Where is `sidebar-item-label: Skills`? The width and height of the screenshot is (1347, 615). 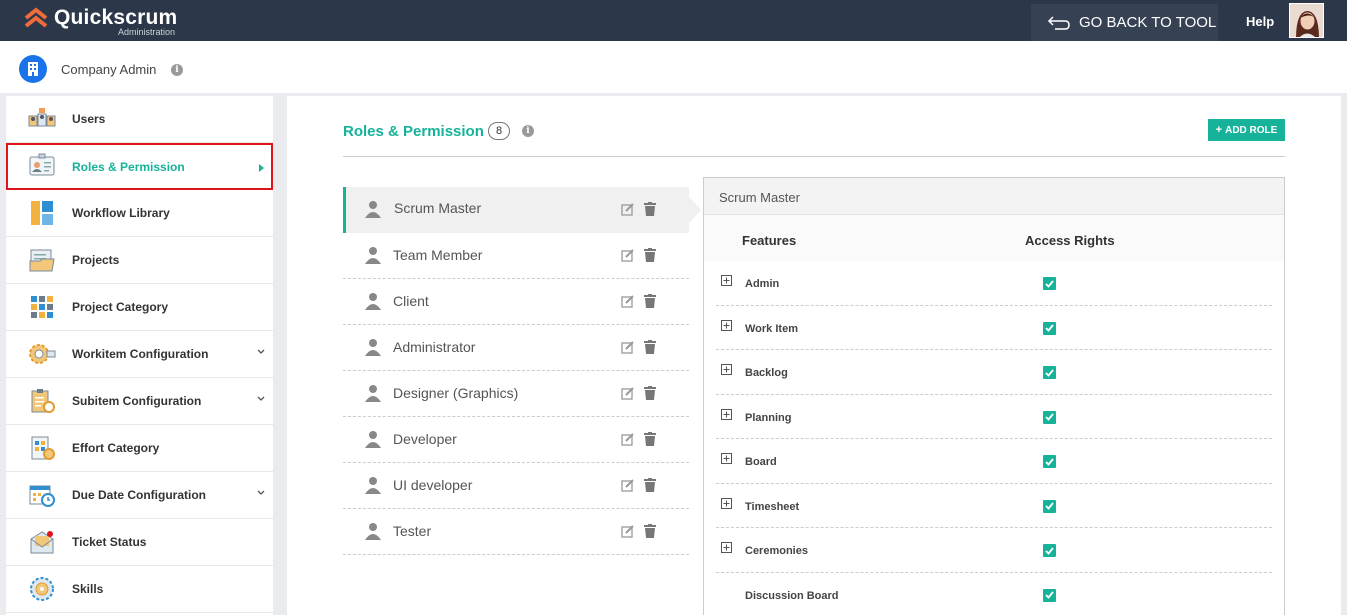
sidebar-item-label: Skills is located at coordinates (88, 589).